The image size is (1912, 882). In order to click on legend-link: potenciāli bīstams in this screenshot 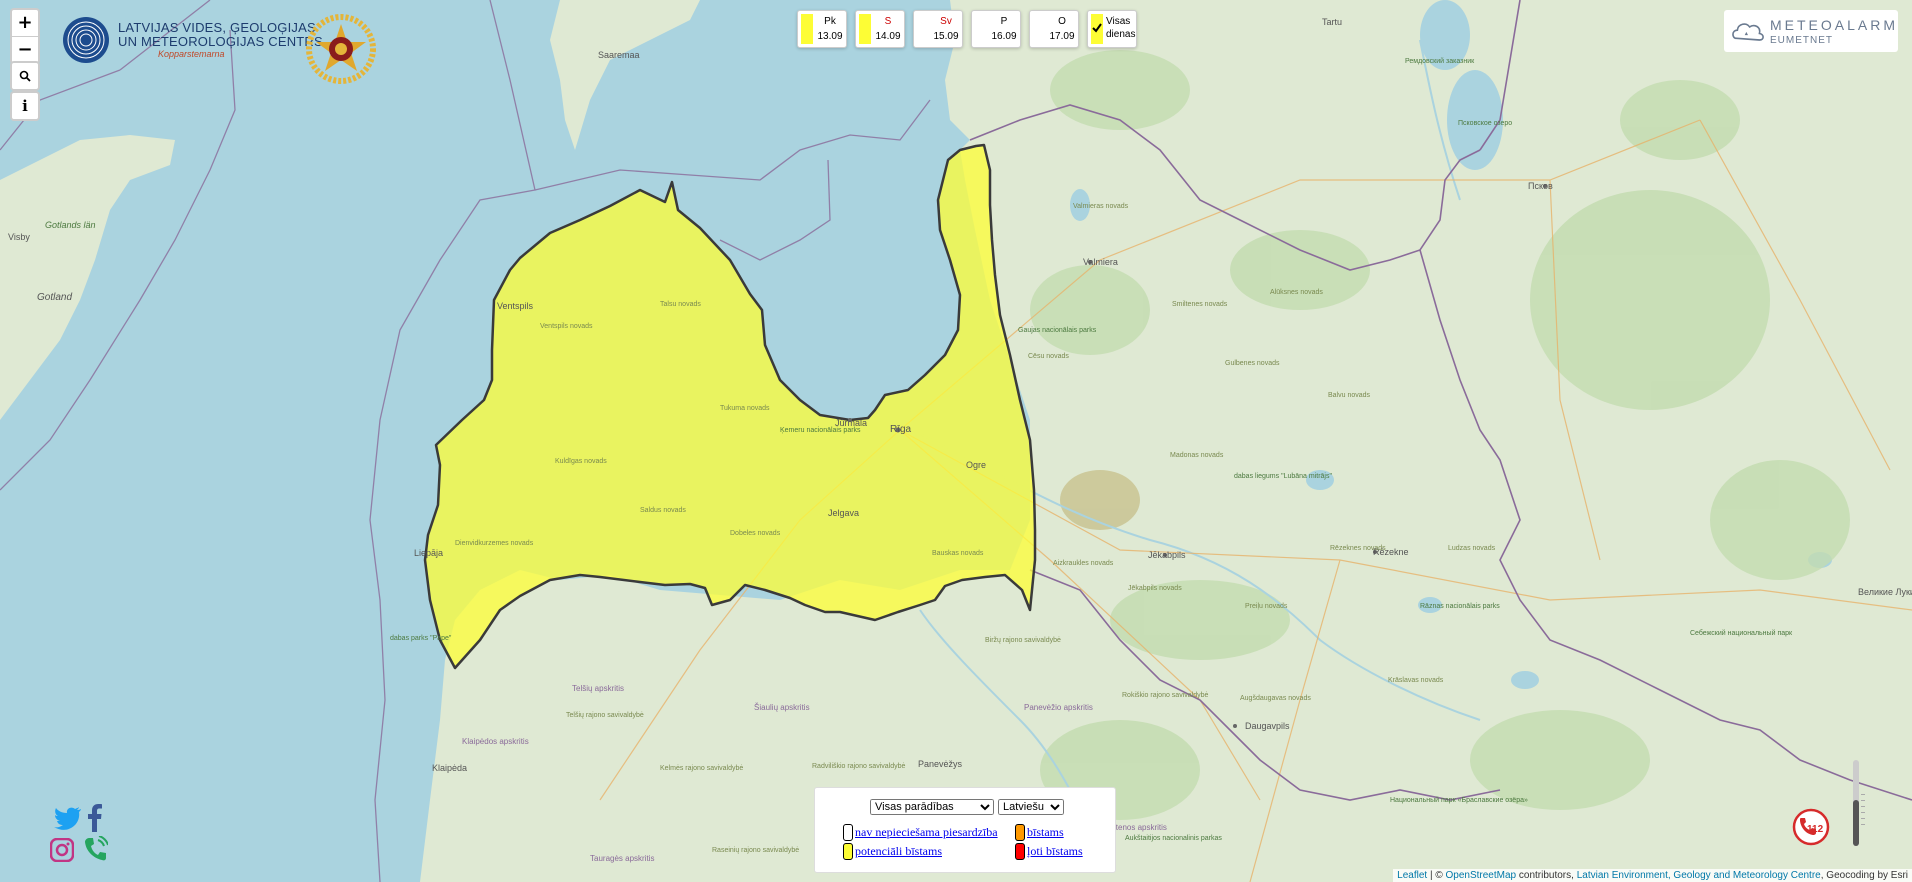, I will do `click(898, 851)`.